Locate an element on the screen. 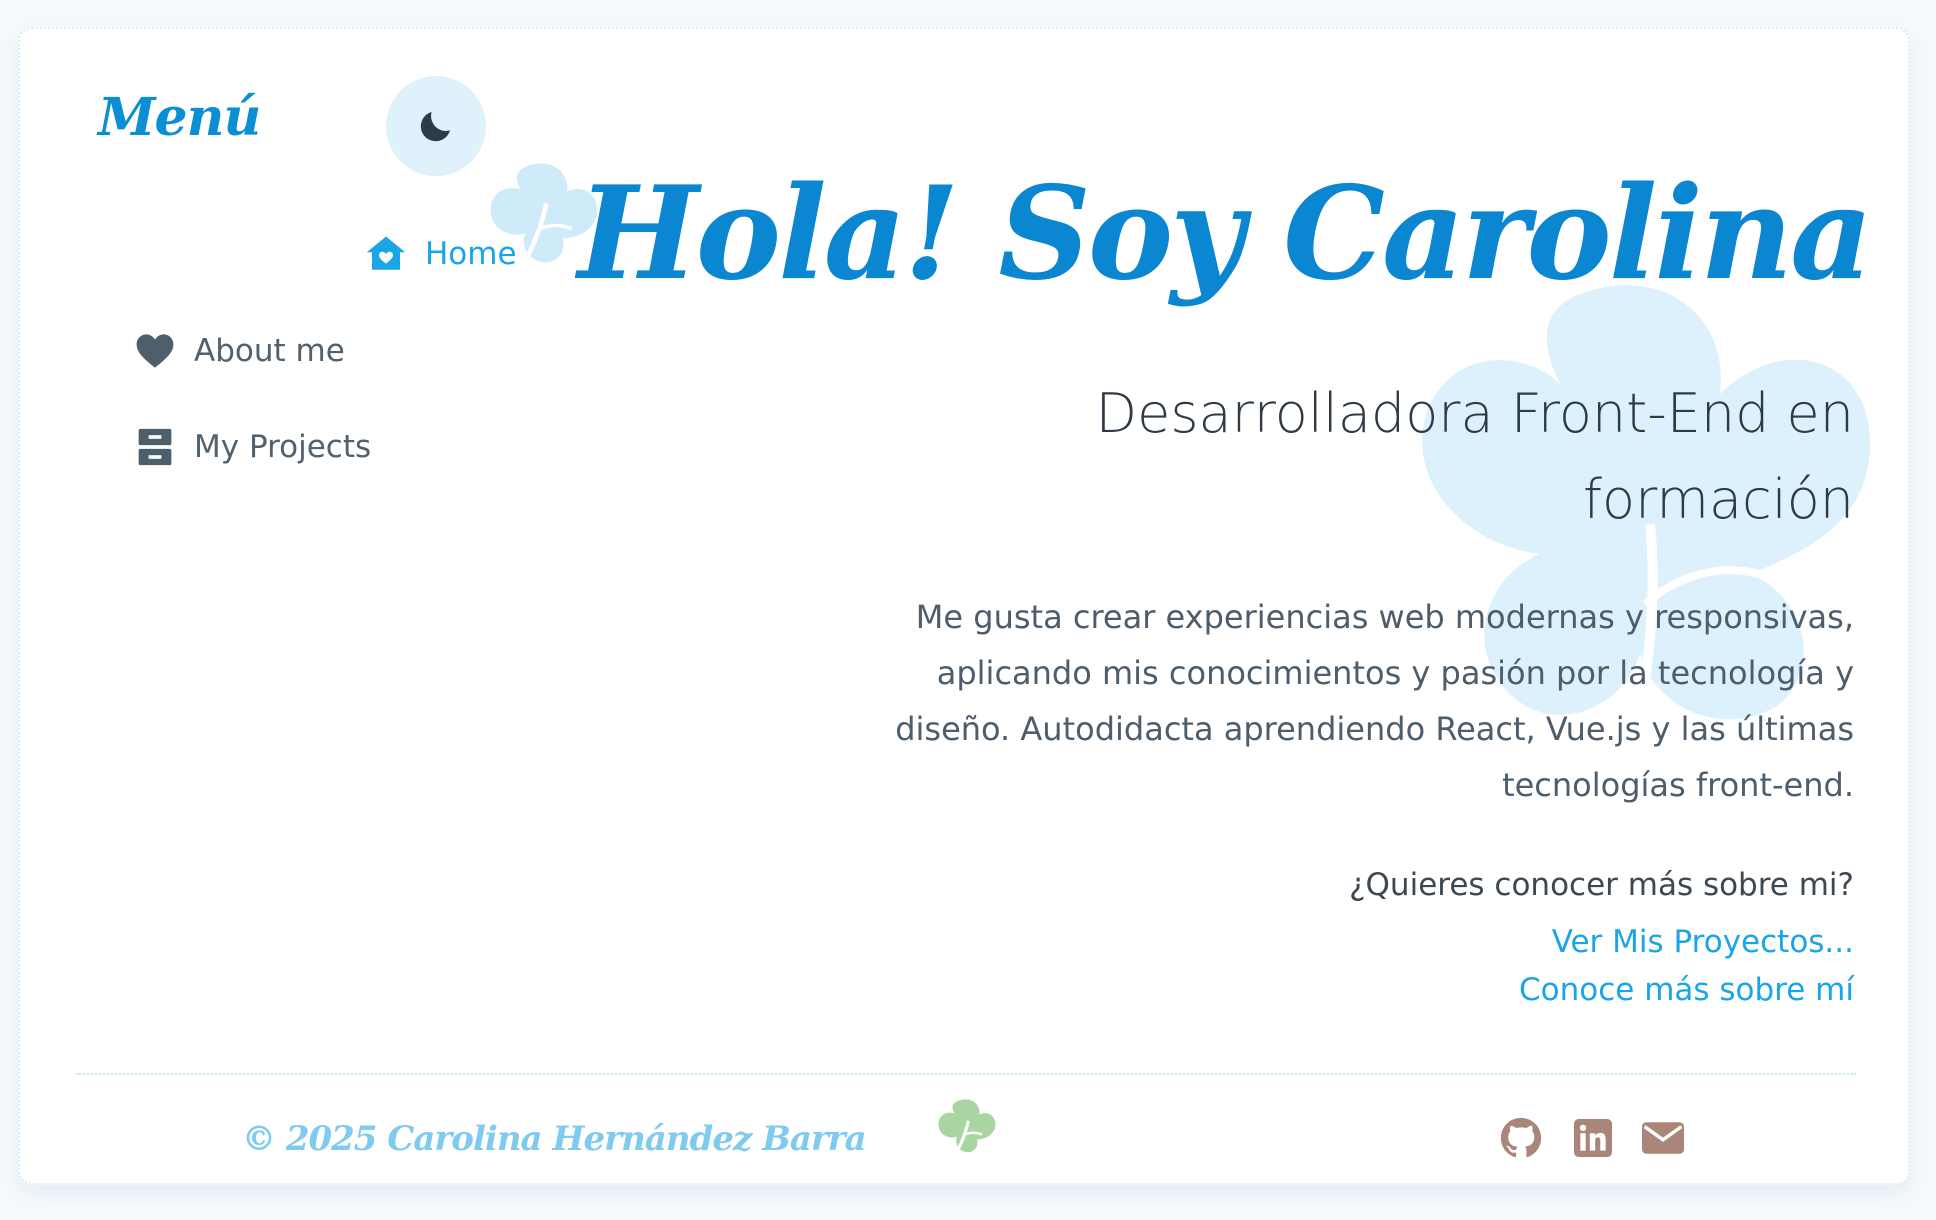  mail-link is located at coordinates (1663, 1138).